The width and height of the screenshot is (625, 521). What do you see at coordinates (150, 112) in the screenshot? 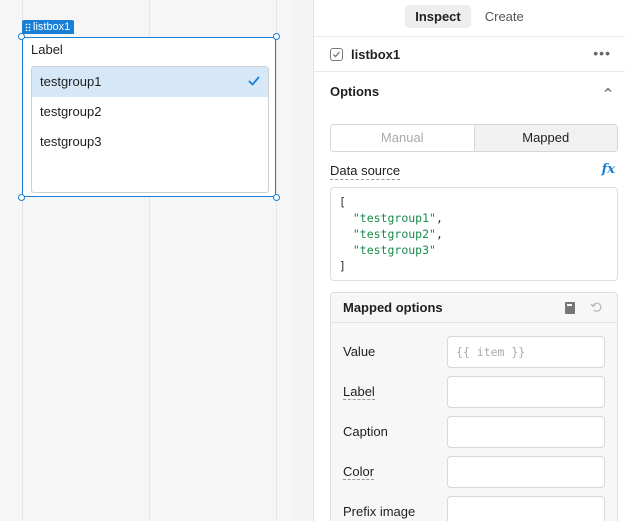
I see `listbox-option: testgroup2` at bounding box center [150, 112].